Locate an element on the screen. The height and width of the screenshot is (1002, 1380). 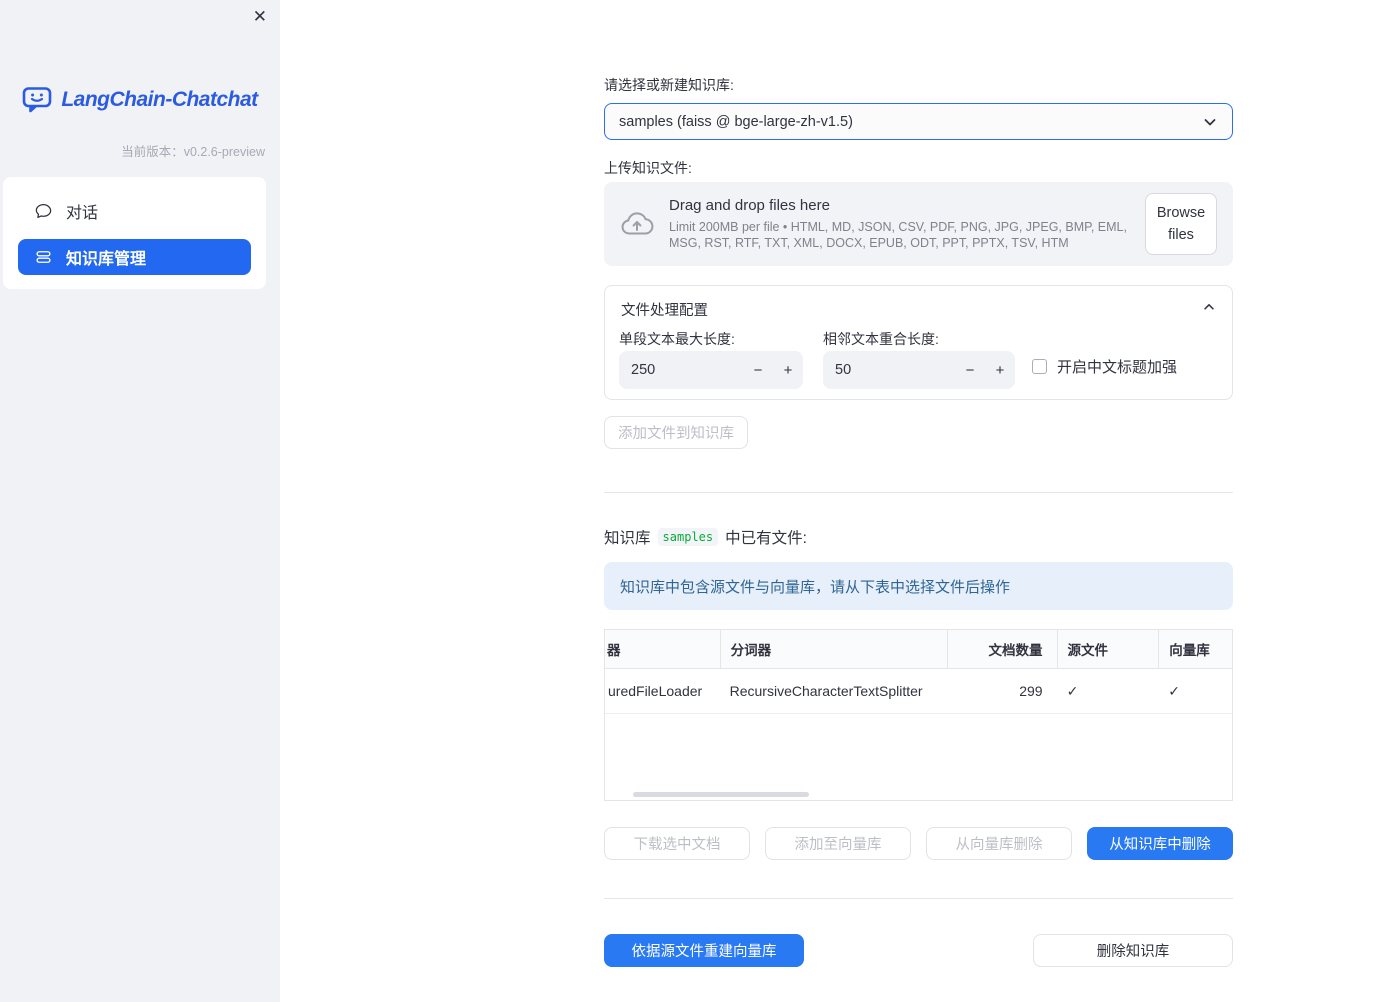
kb-name-code: samples is located at coordinates (688, 537).